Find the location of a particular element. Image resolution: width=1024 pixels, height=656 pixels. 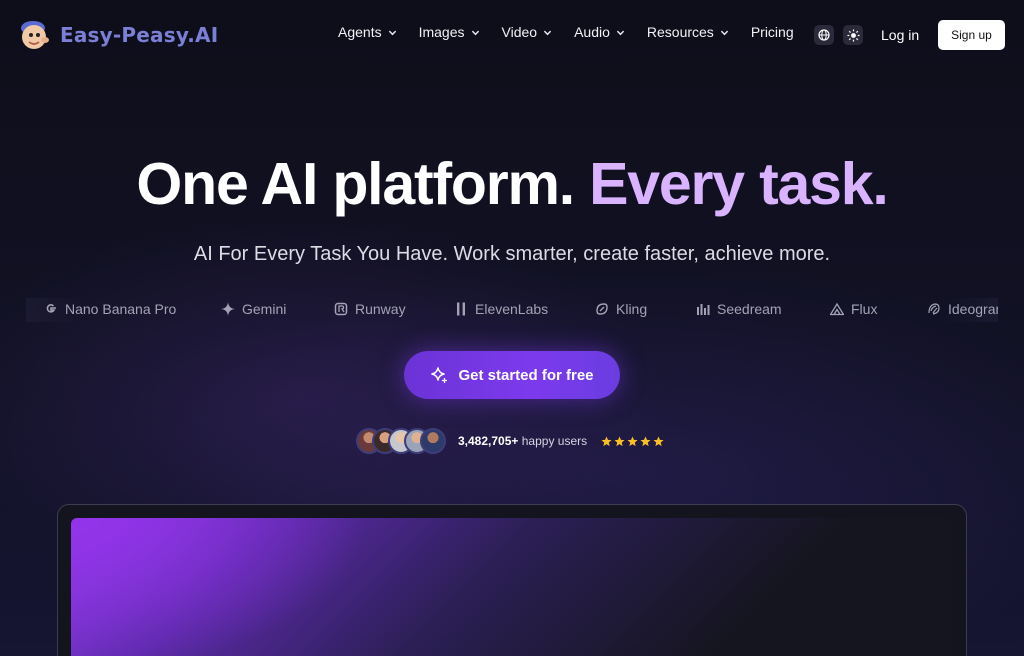

users-suffix: happy users is located at coordinates (554, 441).